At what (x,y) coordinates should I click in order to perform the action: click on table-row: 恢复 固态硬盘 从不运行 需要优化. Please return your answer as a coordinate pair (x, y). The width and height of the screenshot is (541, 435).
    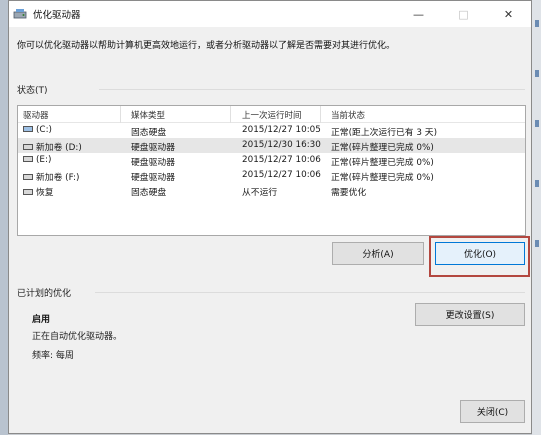
    Looking at the image, I should click on (271, 190).